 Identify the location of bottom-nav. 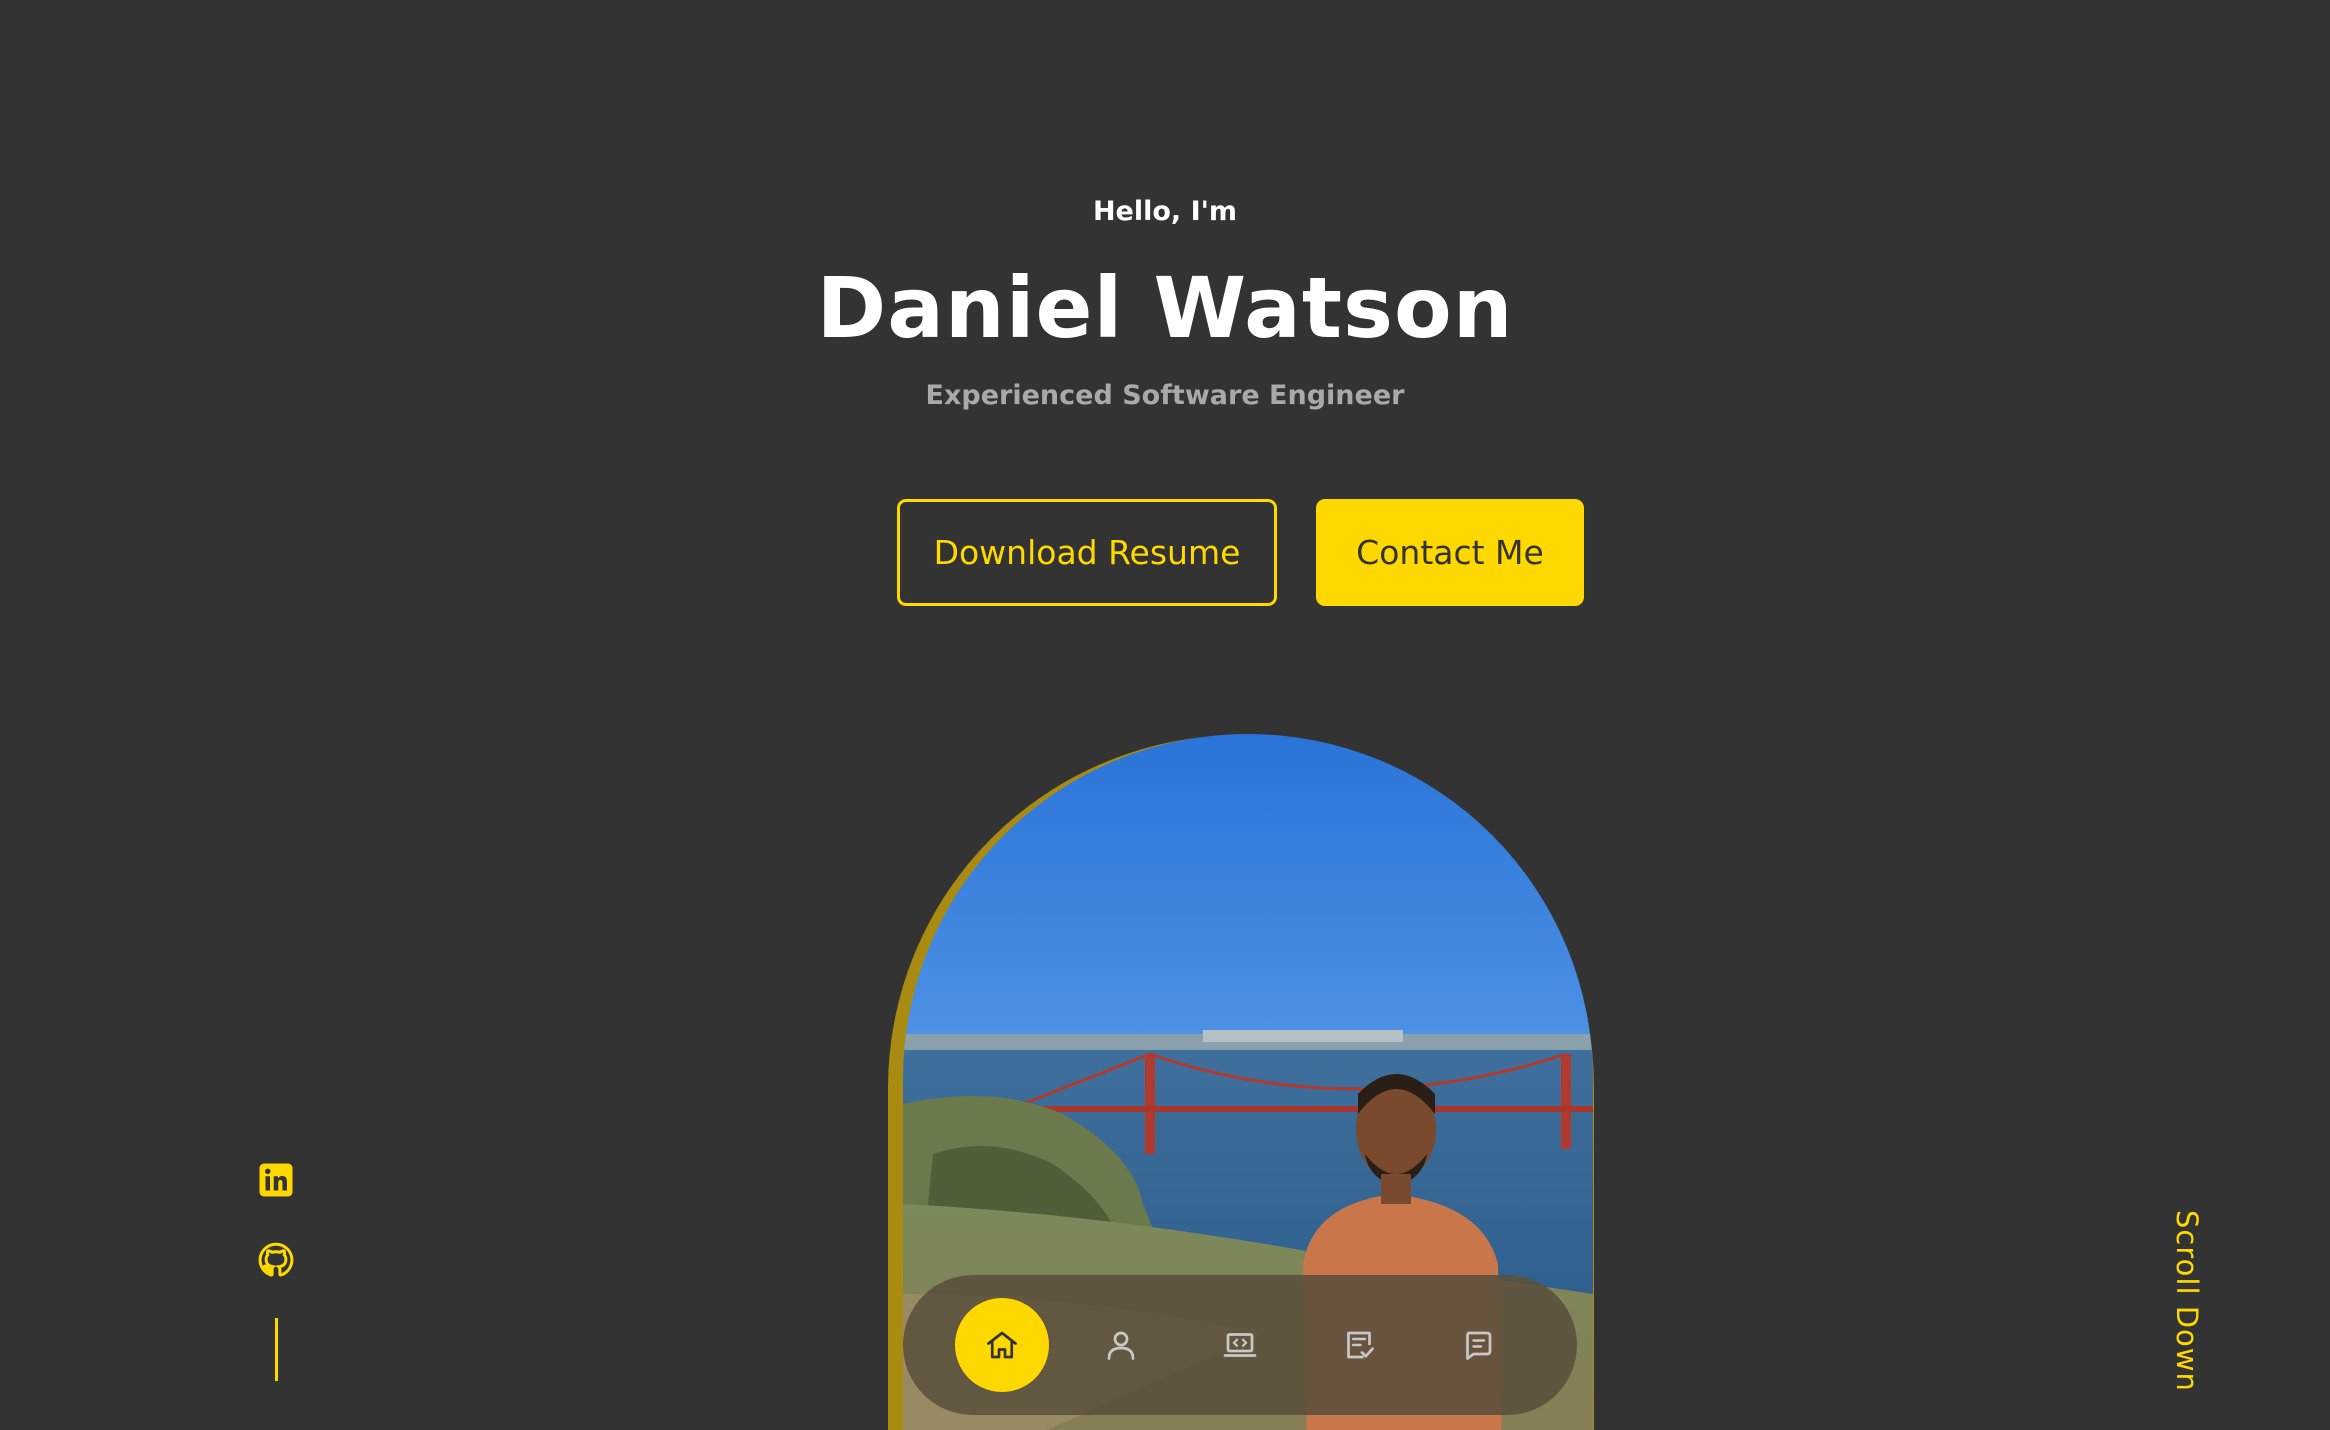
(1240, 1345).